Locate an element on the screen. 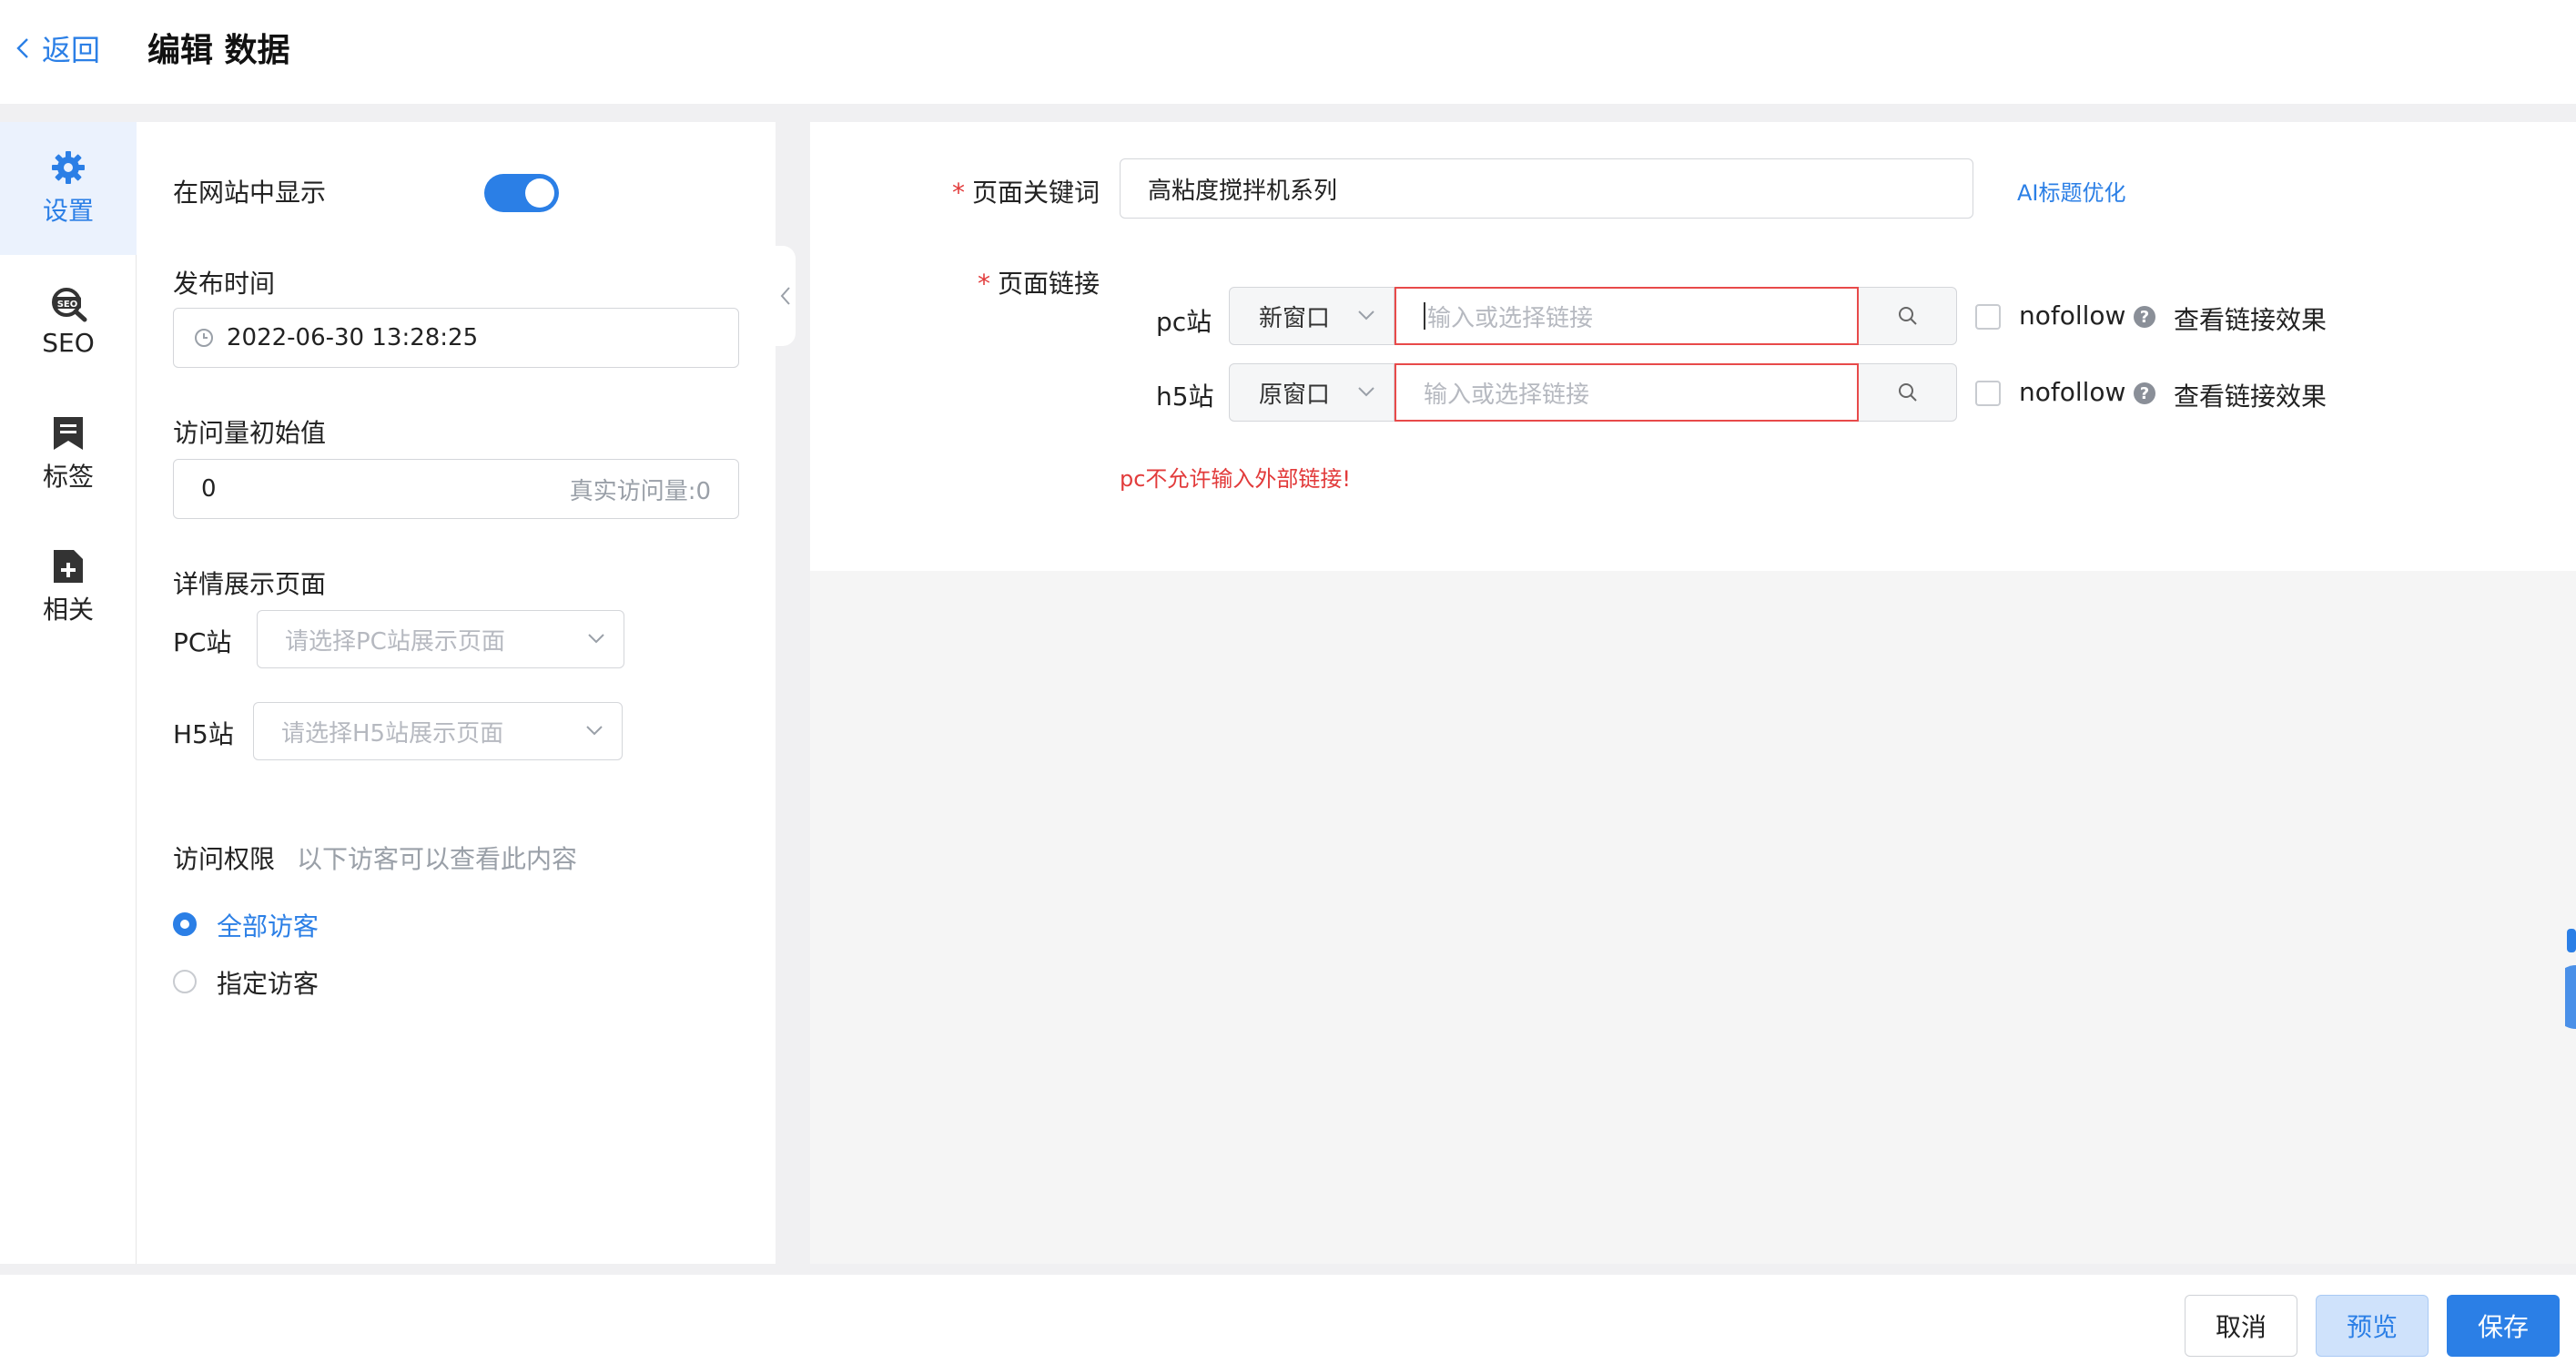  h5-nofollow-checkbox is located at coordinates (1988, 393).